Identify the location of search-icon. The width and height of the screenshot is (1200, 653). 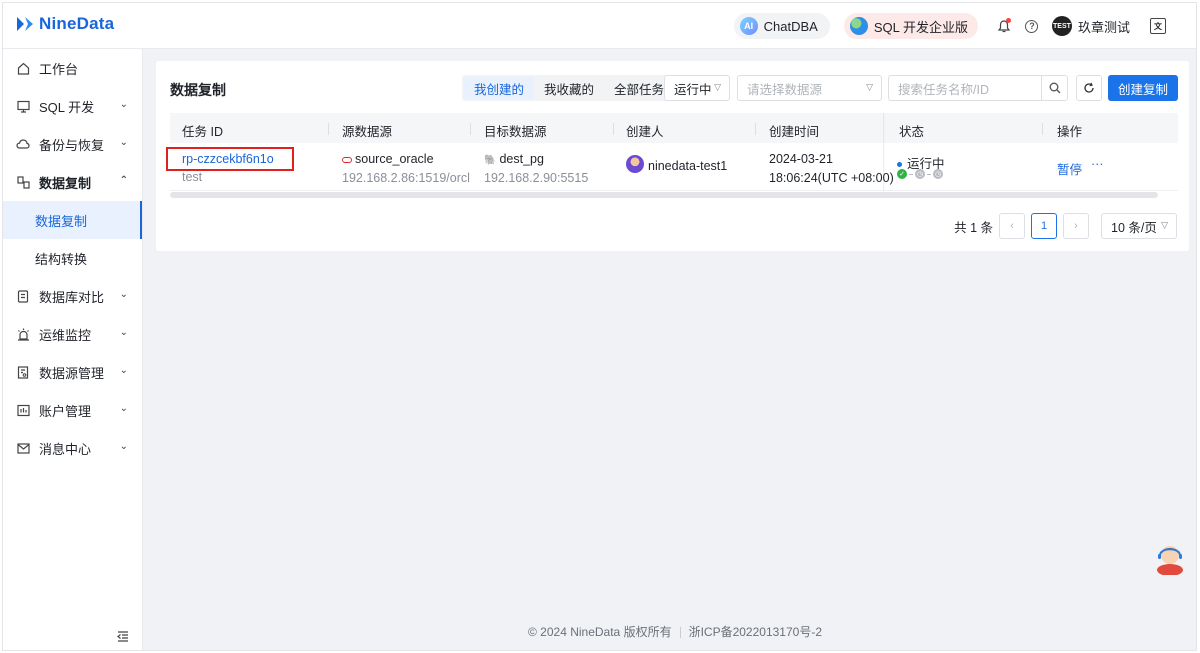
(1054, 88).